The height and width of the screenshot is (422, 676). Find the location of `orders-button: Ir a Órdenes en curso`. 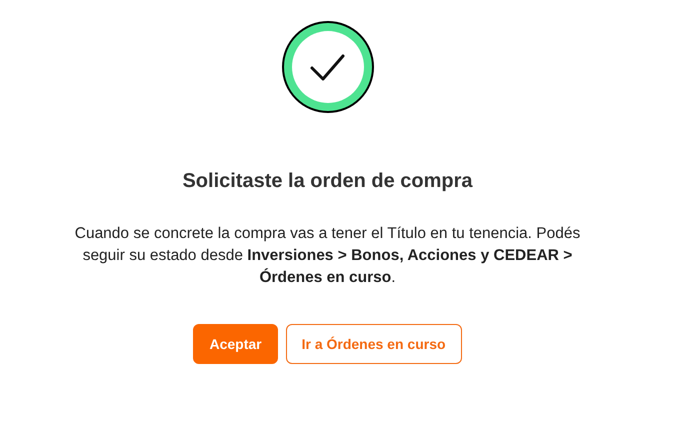

orders-button: Ir a Órdenes en curso is located at coordinates (374, 344).